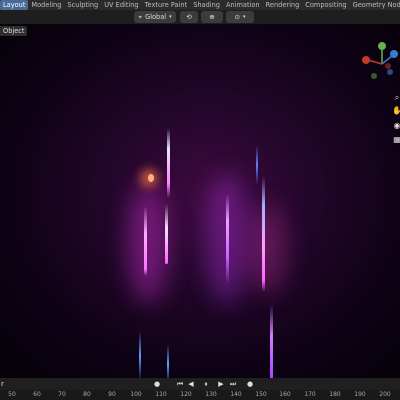  Describe the element at coordinates (310, 394) in the screenshot. I see `frame-tick: 170` at that location.